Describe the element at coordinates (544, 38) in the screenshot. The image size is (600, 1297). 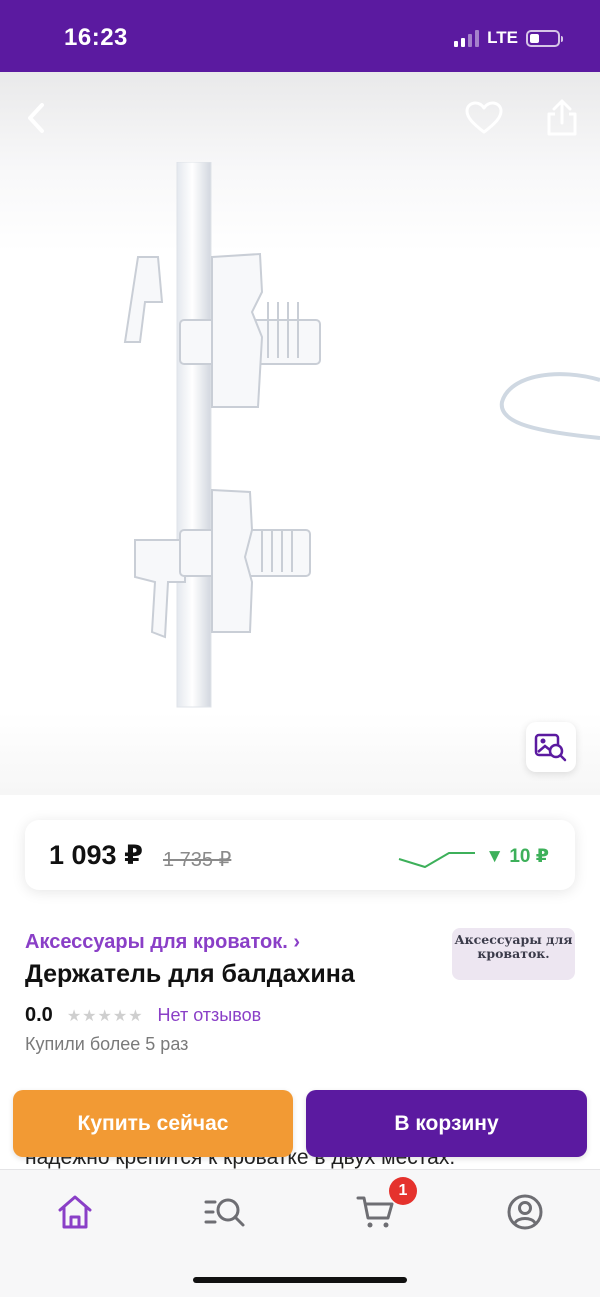
I see `battery-icon` at that location.